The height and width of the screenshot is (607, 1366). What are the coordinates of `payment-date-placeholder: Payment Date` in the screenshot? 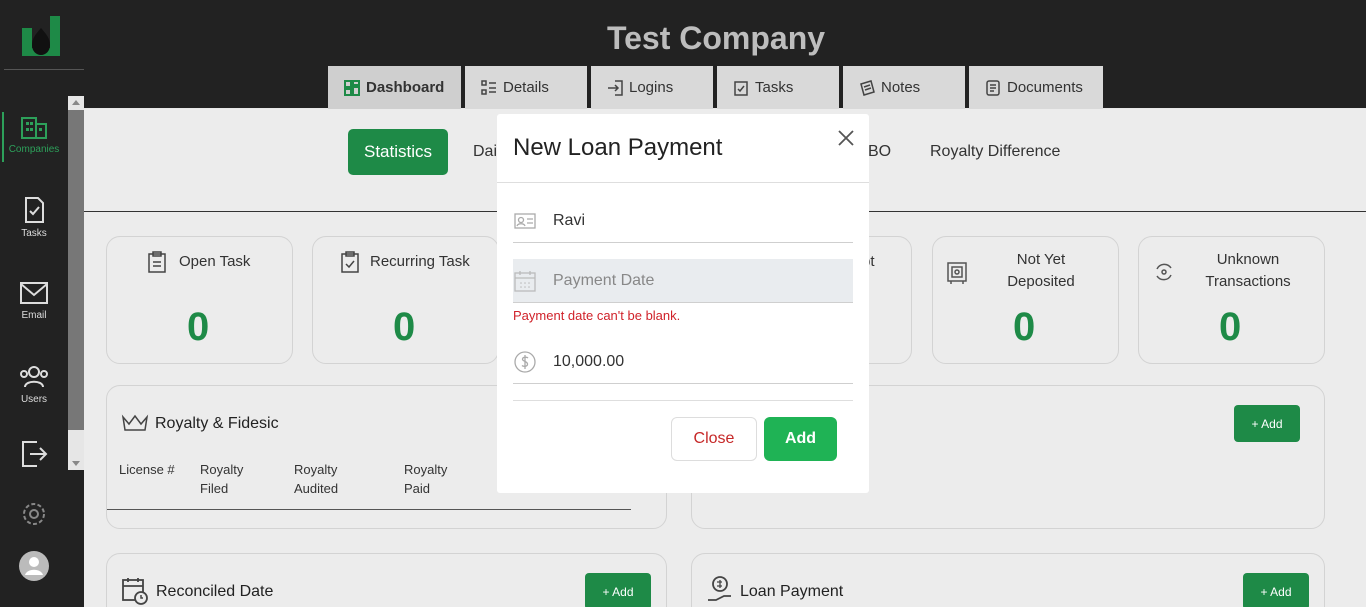 It's located at (604, 280).